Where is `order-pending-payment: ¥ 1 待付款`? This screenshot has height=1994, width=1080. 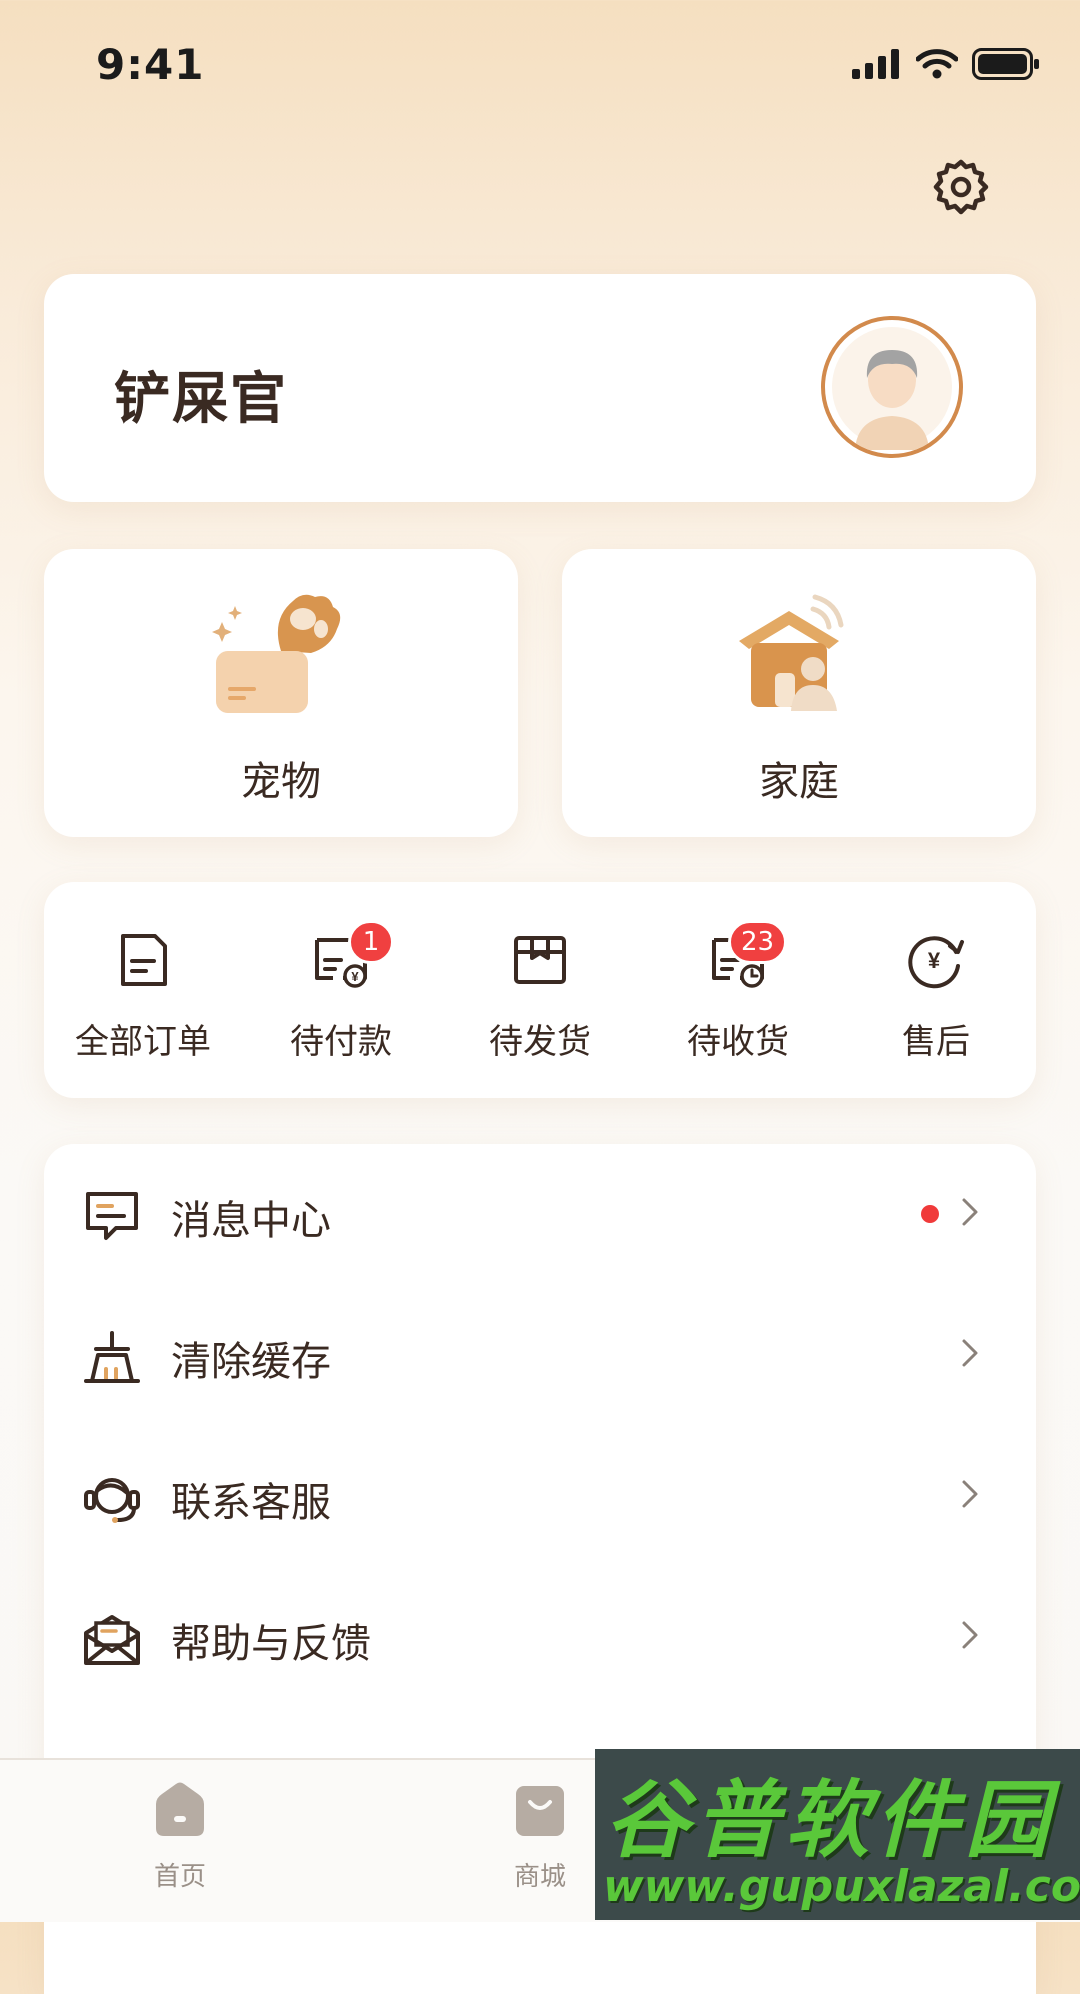 order-pending-payment: ¥ 1 待付款 is located at coordinates (341, 995).